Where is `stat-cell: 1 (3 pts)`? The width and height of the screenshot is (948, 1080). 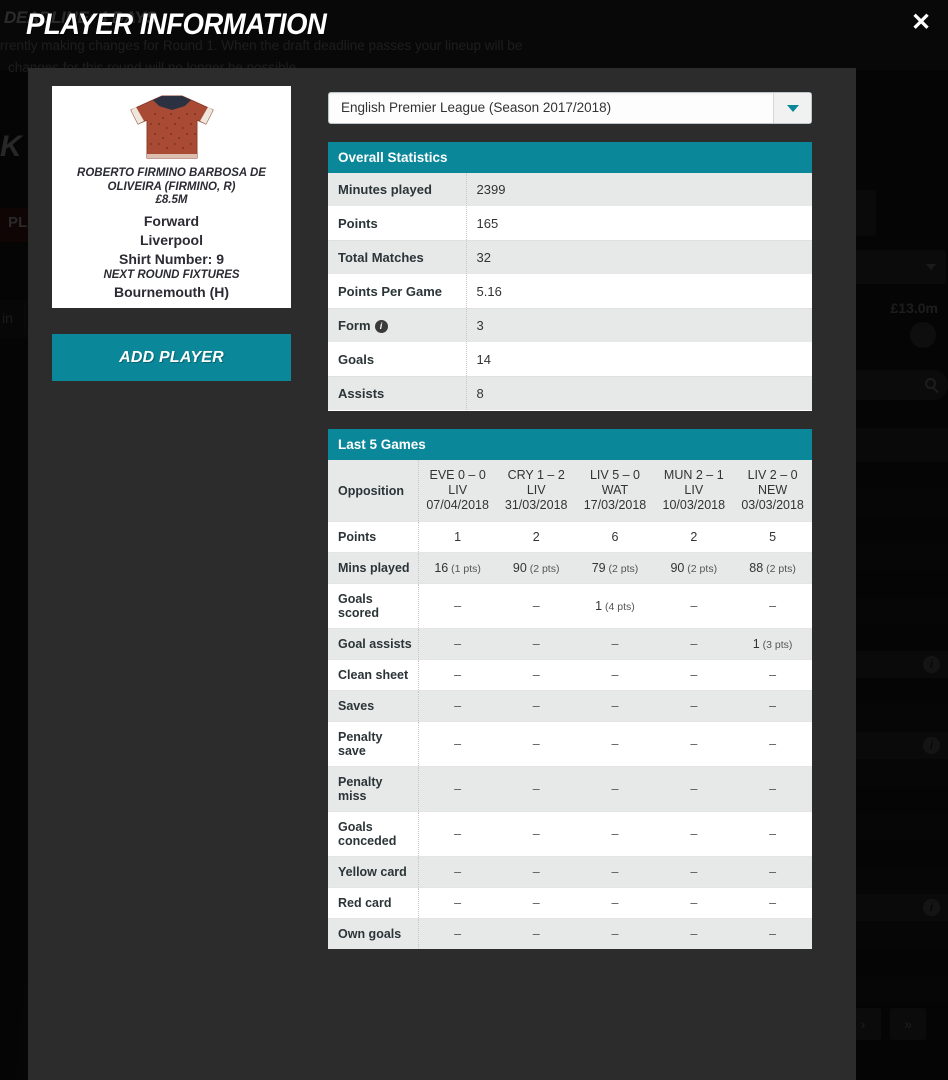
stat-cell: 1 (3 pts) is located at coordinates (772, 644).